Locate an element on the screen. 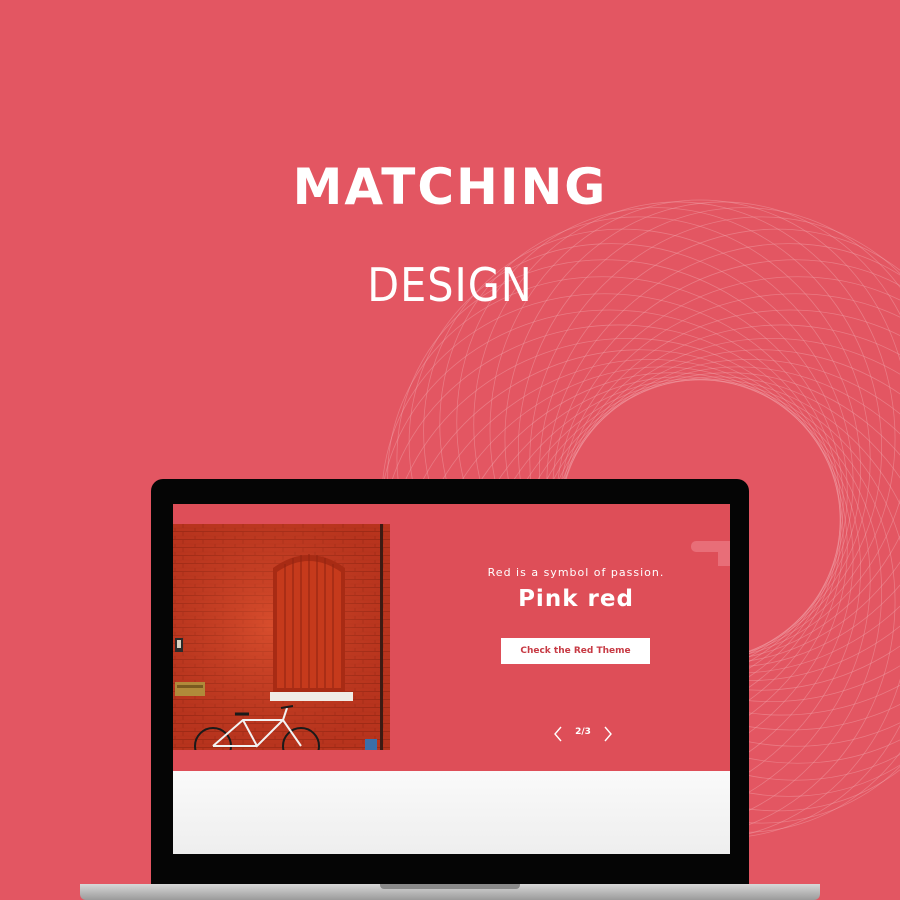  chevron-left-icon is located at coordinates (558, 734).